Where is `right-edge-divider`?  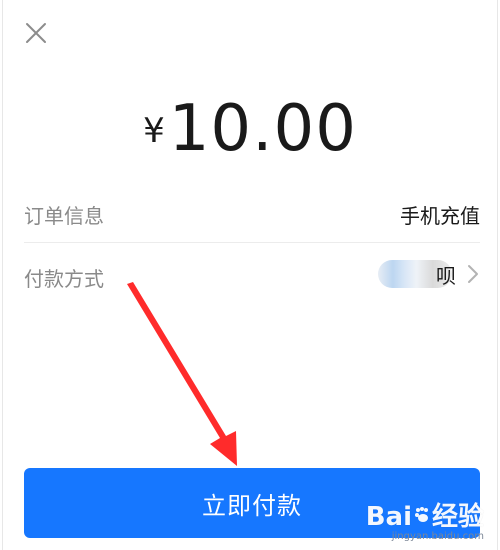 right-edge-divider is located at coordinates (497, 275).